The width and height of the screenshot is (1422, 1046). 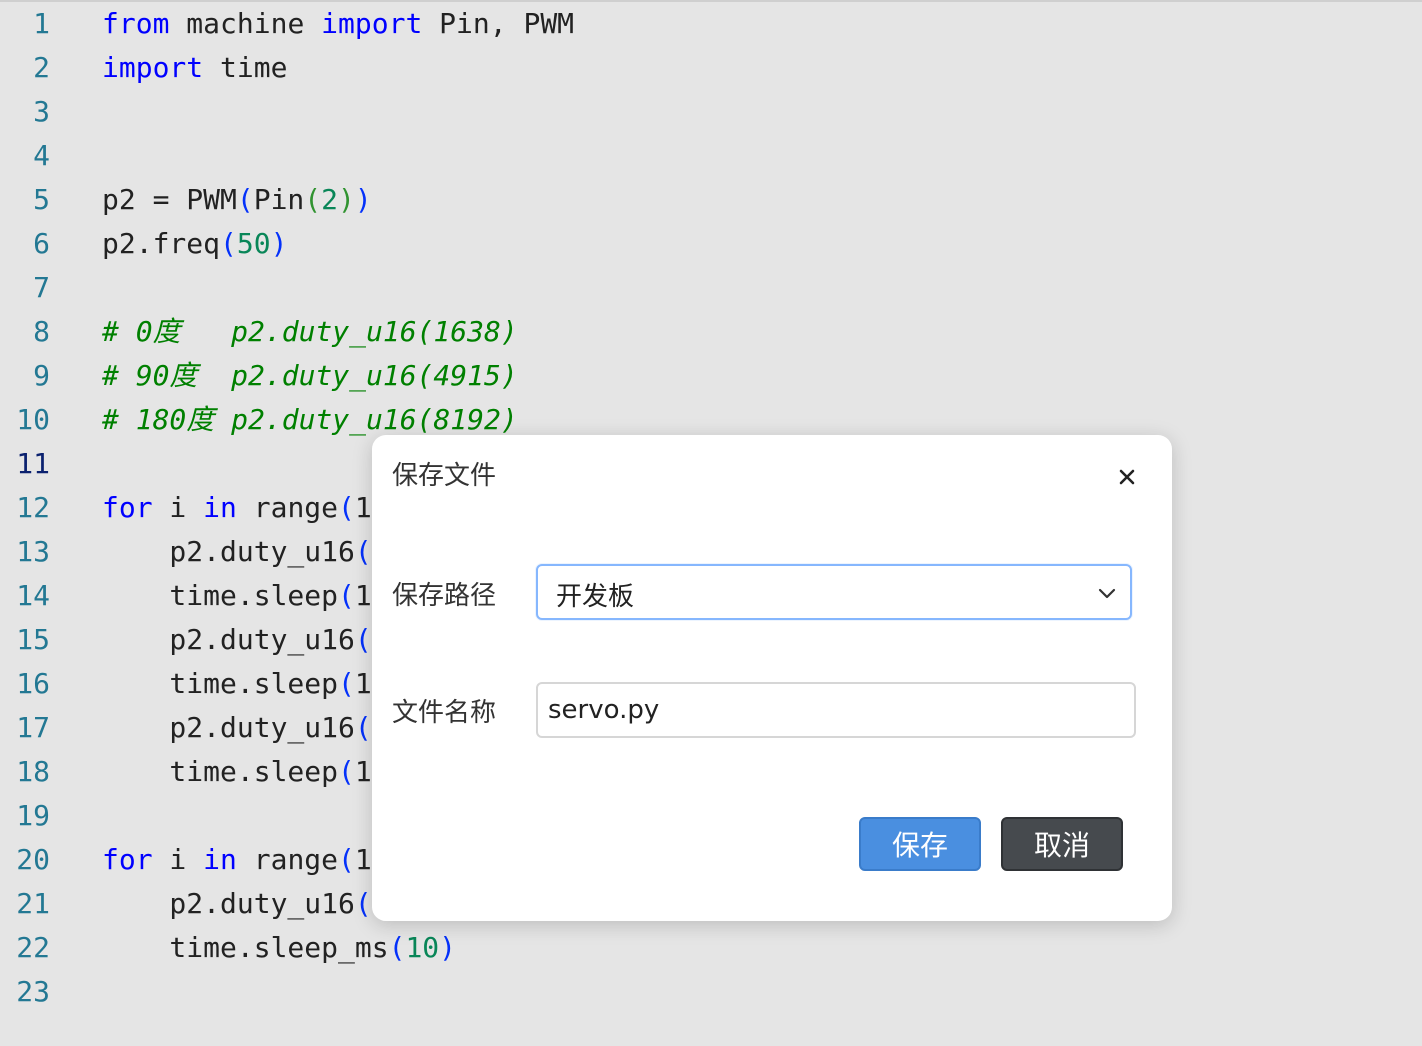 I want to click on file-name-field, so click(x=836, y=710).